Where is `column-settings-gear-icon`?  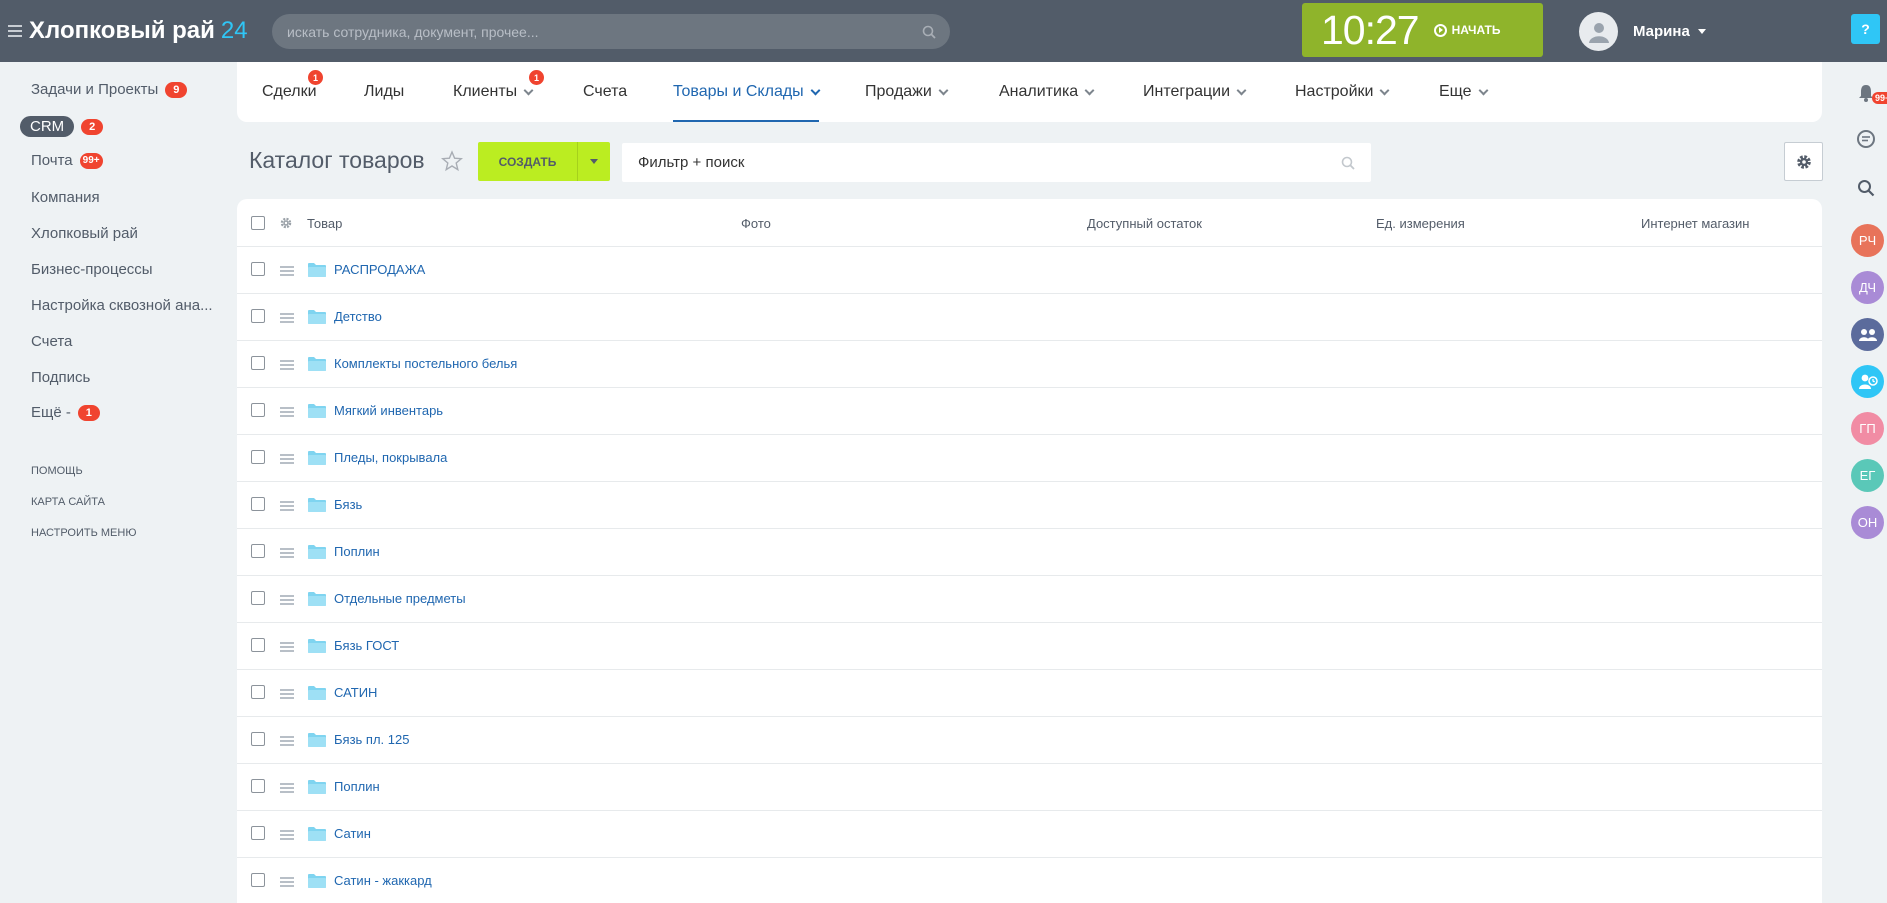
column-settings-gear-icon is located at coordinates (286, 223).